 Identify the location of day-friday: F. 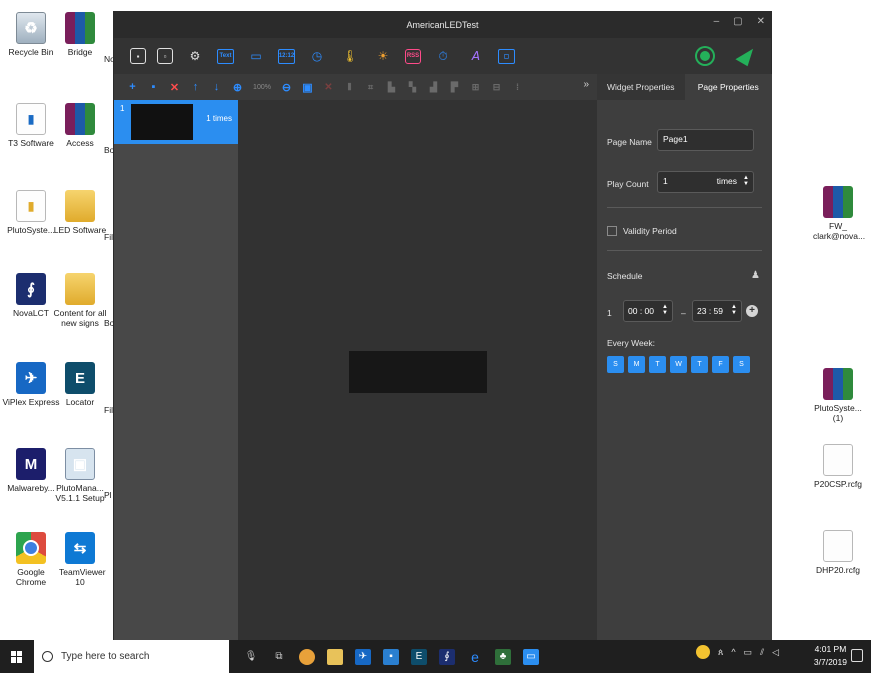
(720, 364).